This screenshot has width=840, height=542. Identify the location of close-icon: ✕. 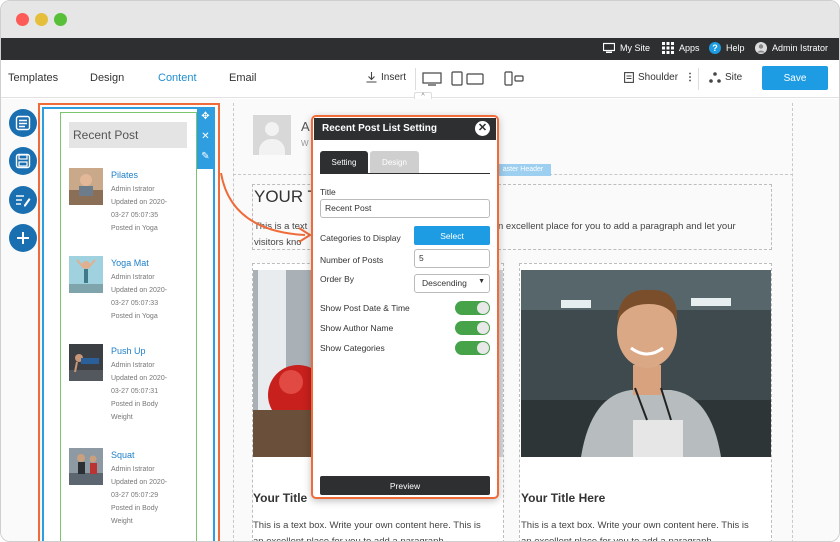
(205, 137).